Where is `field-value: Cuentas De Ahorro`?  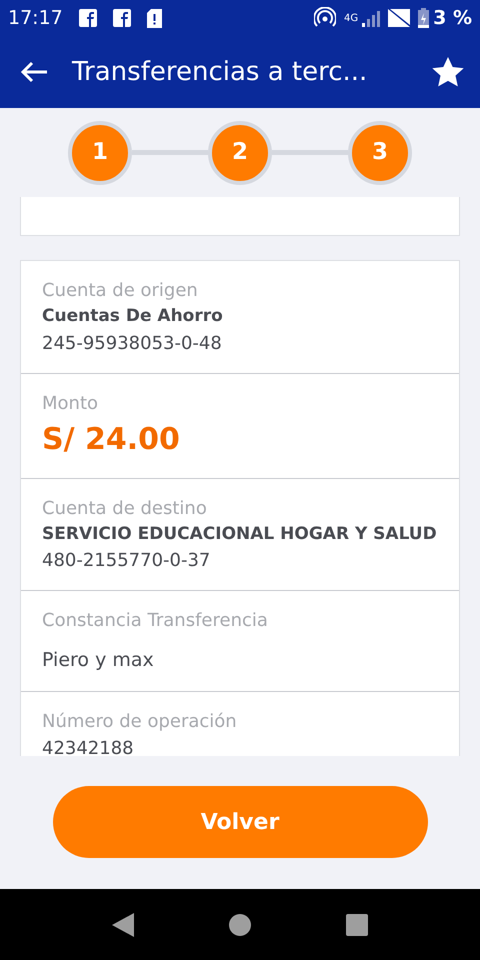 field-value: Cuentas De Ahorro is located at coordinates (133, 316).